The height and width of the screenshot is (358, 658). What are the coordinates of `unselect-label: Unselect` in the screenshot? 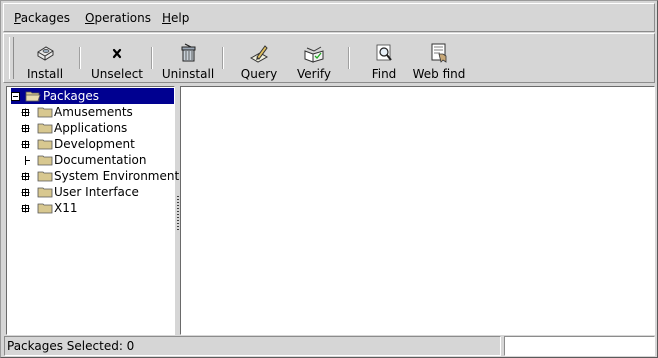 It's located at (117, 74).